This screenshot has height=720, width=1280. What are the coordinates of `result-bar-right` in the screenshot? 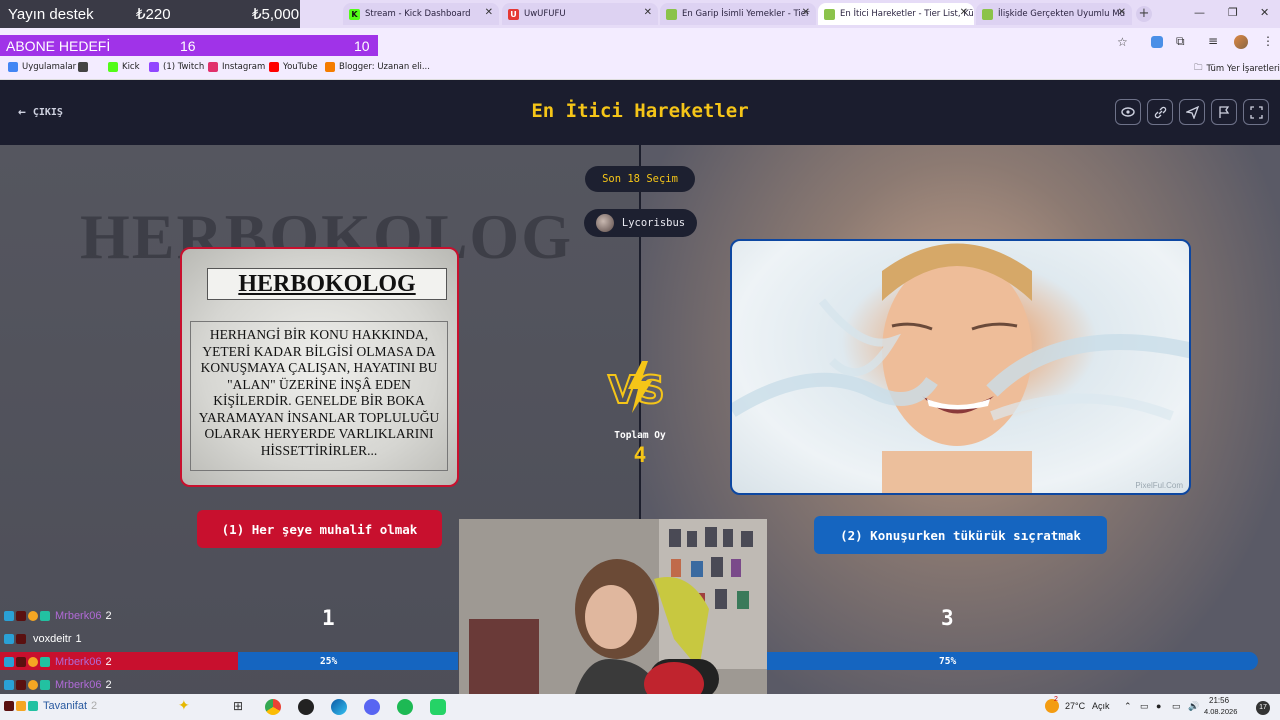 It's located at (1012, 661).